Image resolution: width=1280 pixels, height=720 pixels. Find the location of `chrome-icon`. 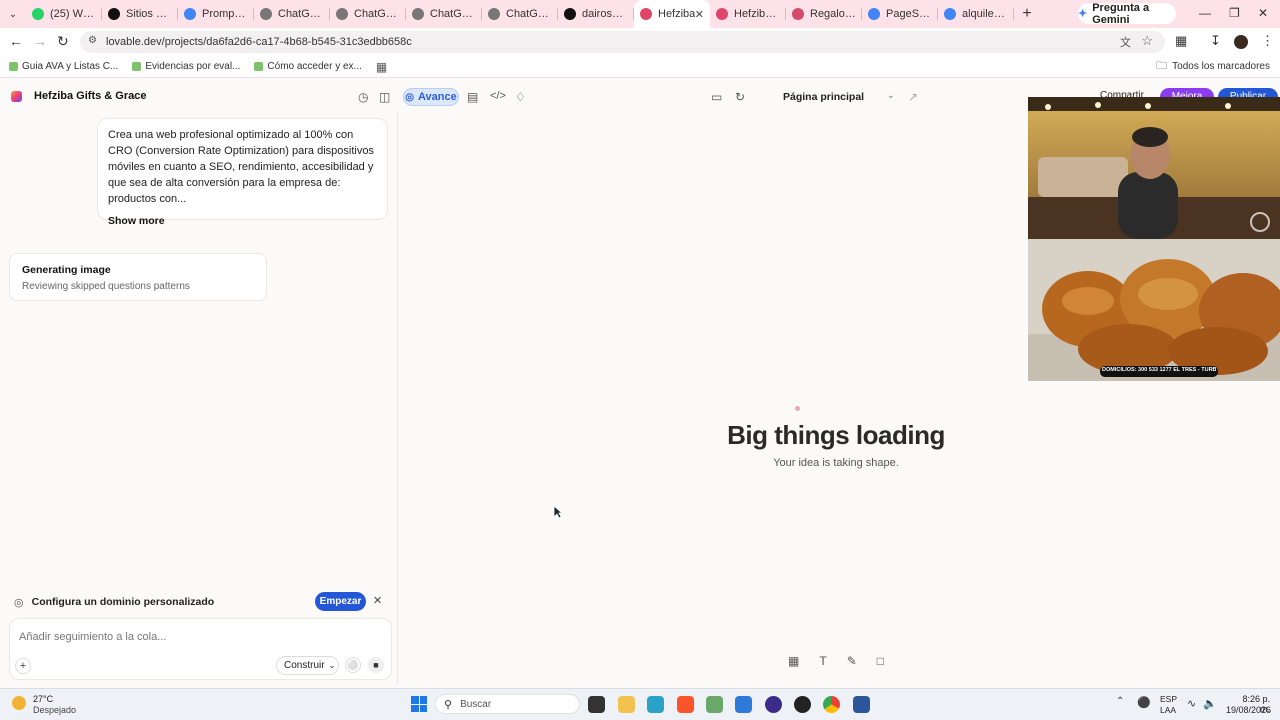

chrome-icon is located at coordinates (831, 704).